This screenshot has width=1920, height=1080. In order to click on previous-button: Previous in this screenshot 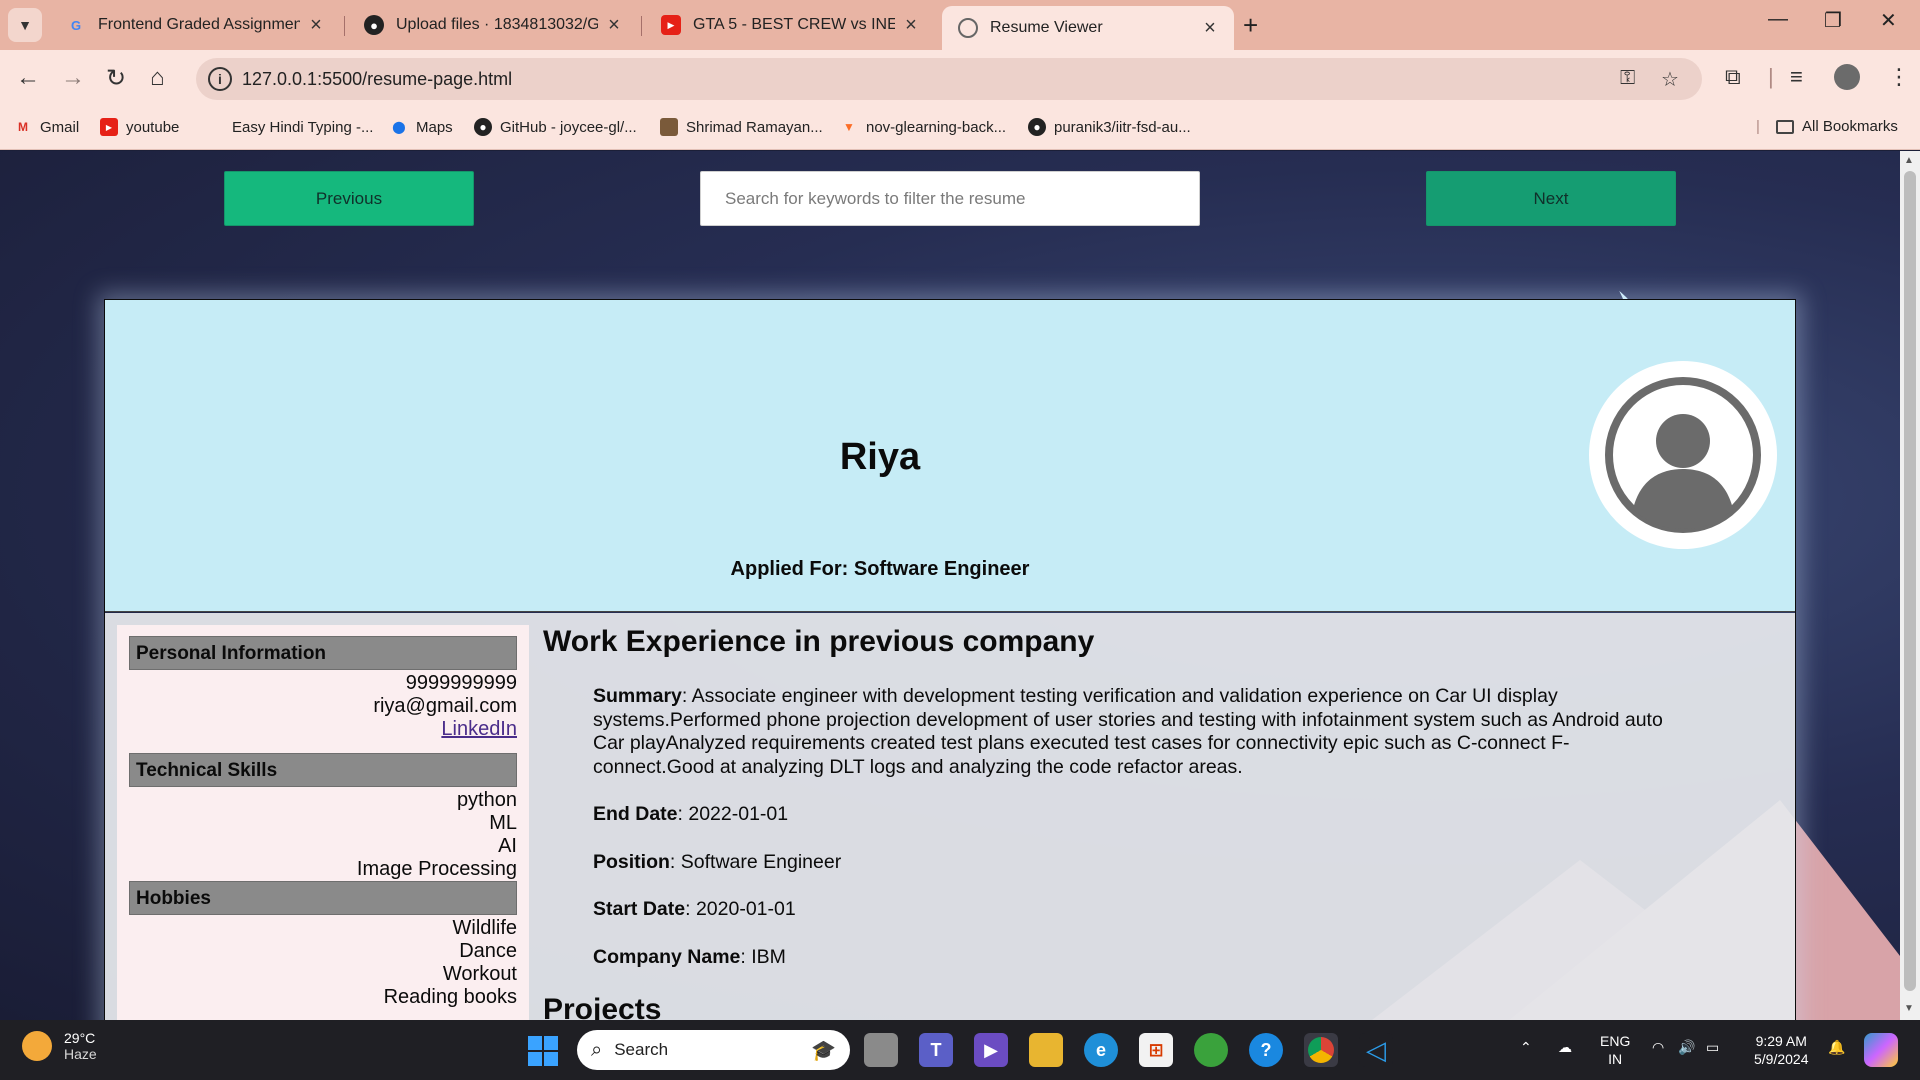, I will do `click(349, 198)`.